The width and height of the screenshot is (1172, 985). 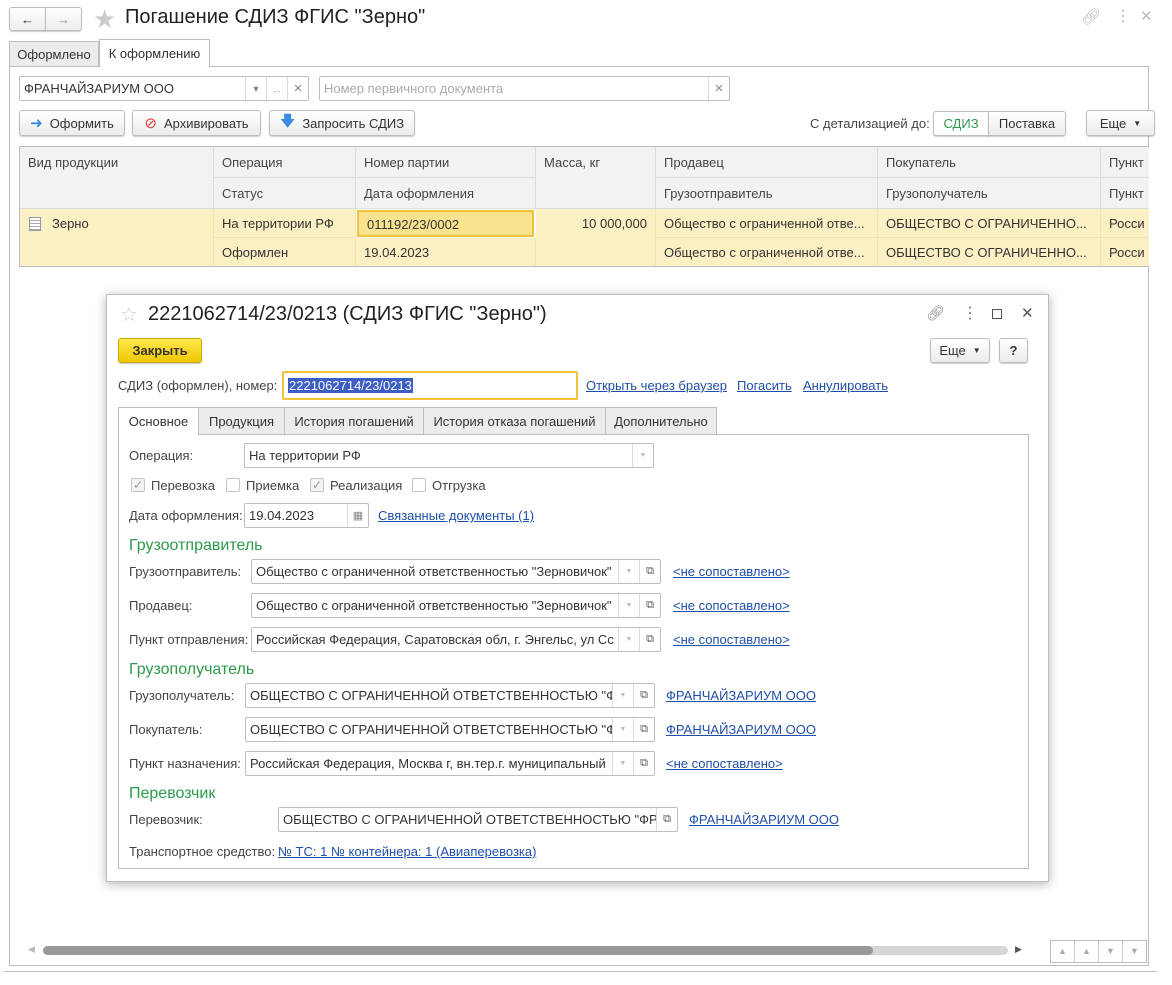 I want to click on tab-issued: Оформлено, so click(x=54, y=53).